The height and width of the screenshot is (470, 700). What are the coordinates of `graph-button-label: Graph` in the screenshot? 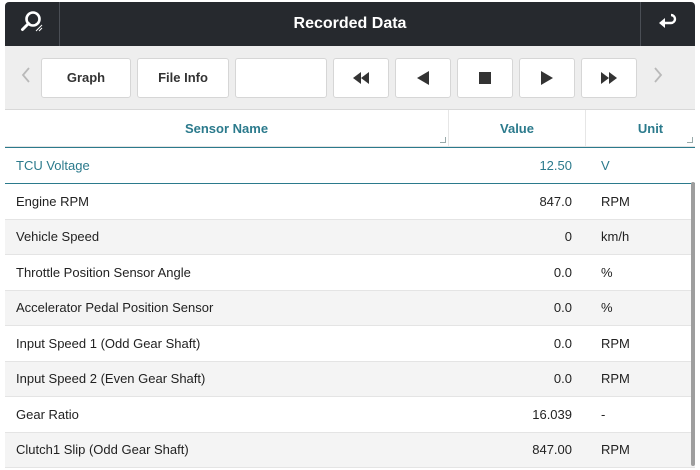 It's located at (86, 77).